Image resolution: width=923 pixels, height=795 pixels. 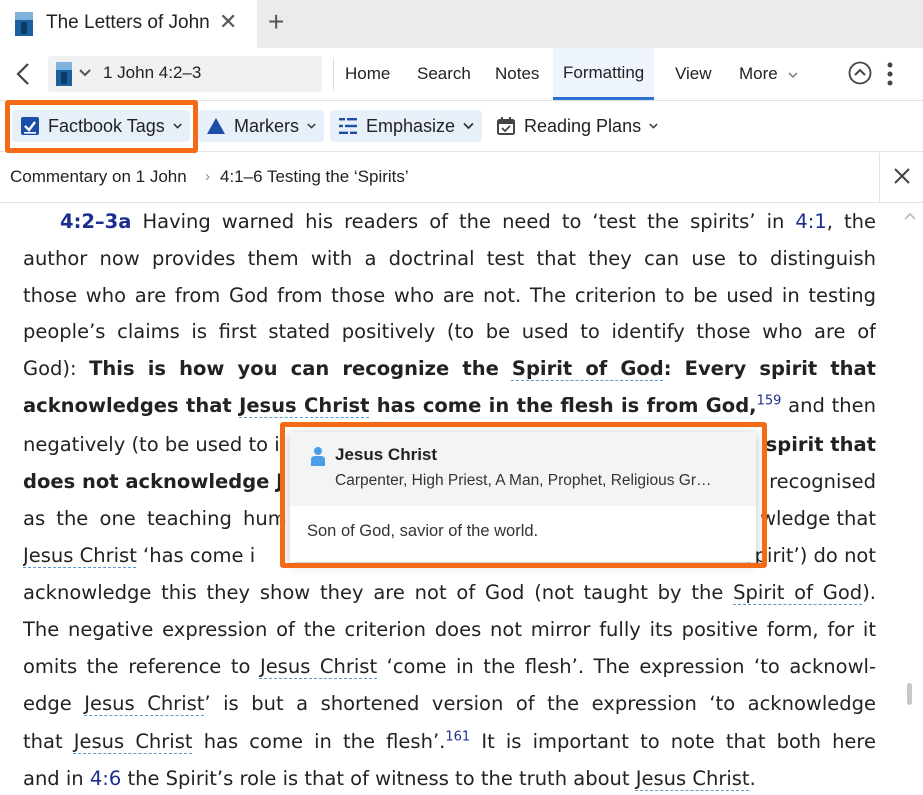 What do you see at coordinates (693, 74) in the screenshot?
I see `menu-view: View` at bounding box center [693, 74].